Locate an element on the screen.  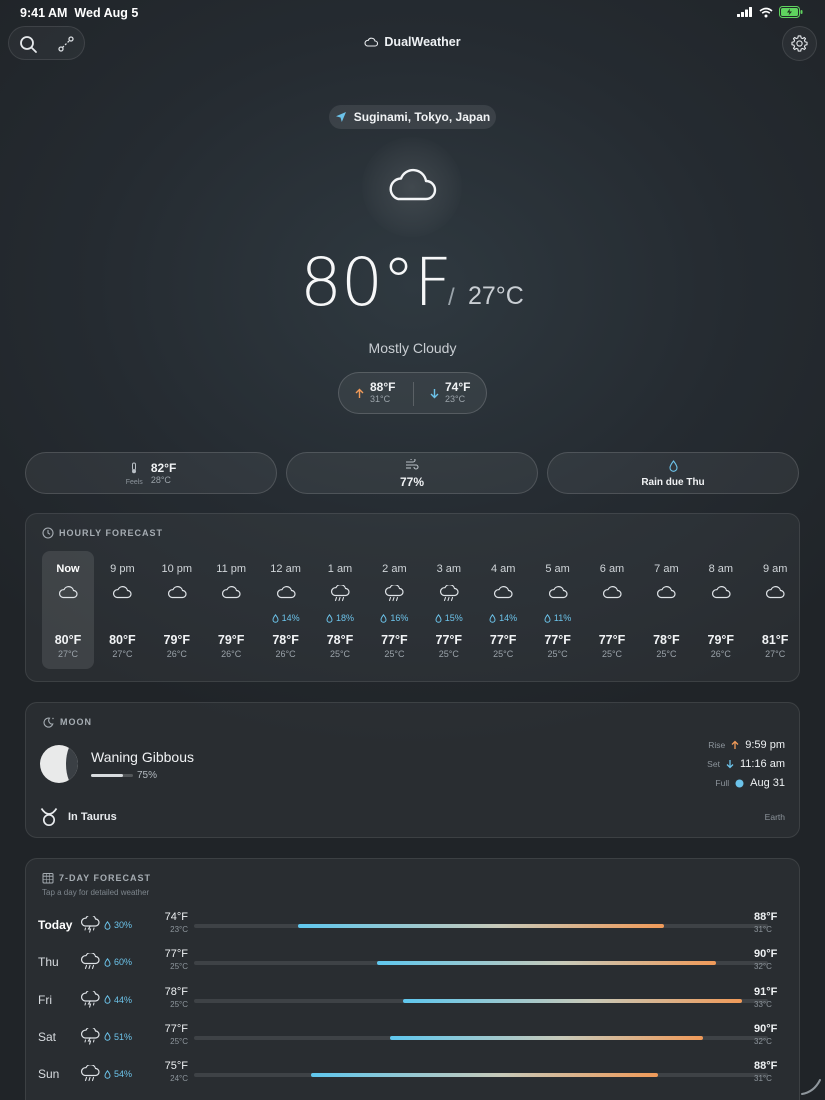
hourly-item: 5 am 11% 77°F 25°C is located at coordinates (558, 610).